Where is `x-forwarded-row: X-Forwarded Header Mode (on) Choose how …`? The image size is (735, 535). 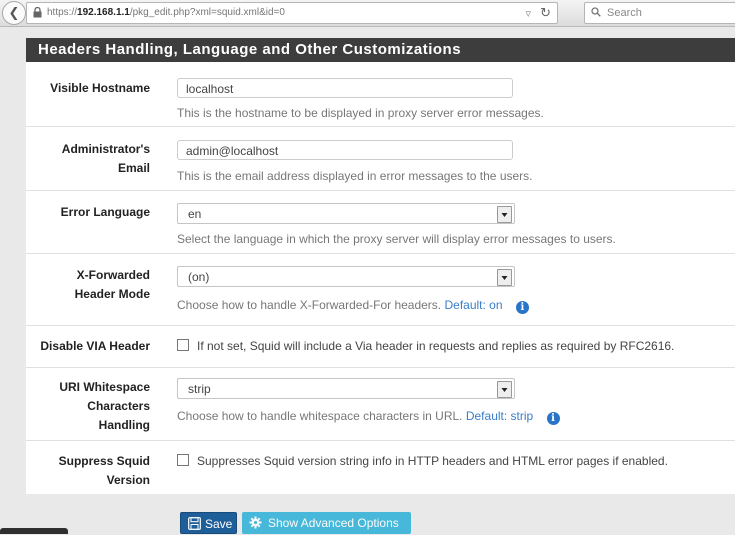
x-forwarded-row: X-Forwarded Header Mode (on) Choose how … is located at coordinates (380, 290).